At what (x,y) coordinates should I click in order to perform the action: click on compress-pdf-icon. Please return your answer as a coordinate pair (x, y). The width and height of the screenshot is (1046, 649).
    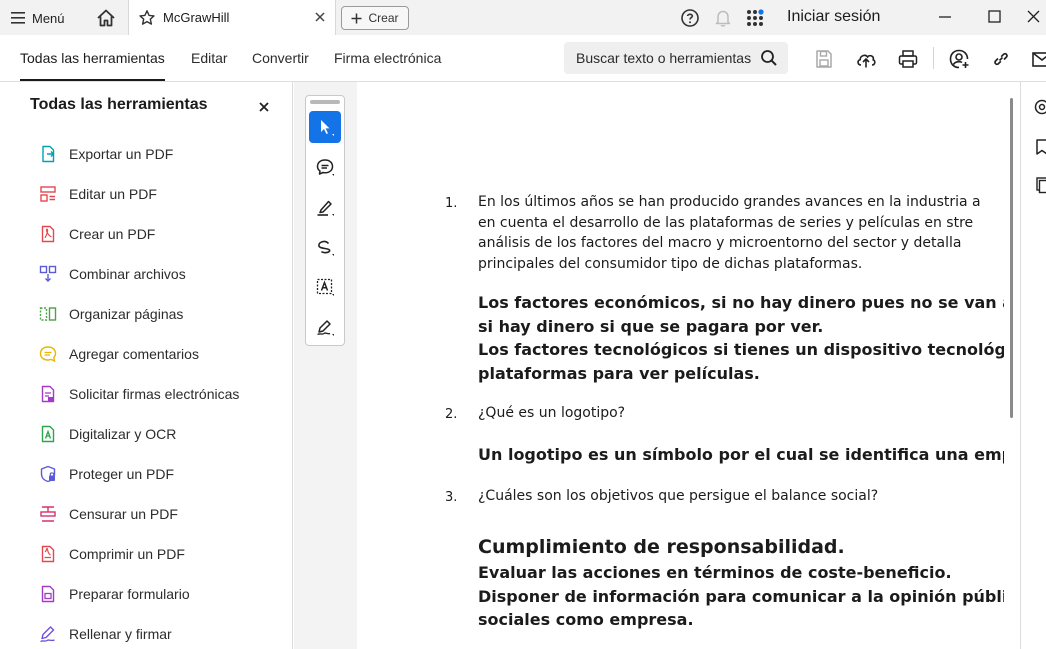
    Looking at the image, I should click on (48, 554).